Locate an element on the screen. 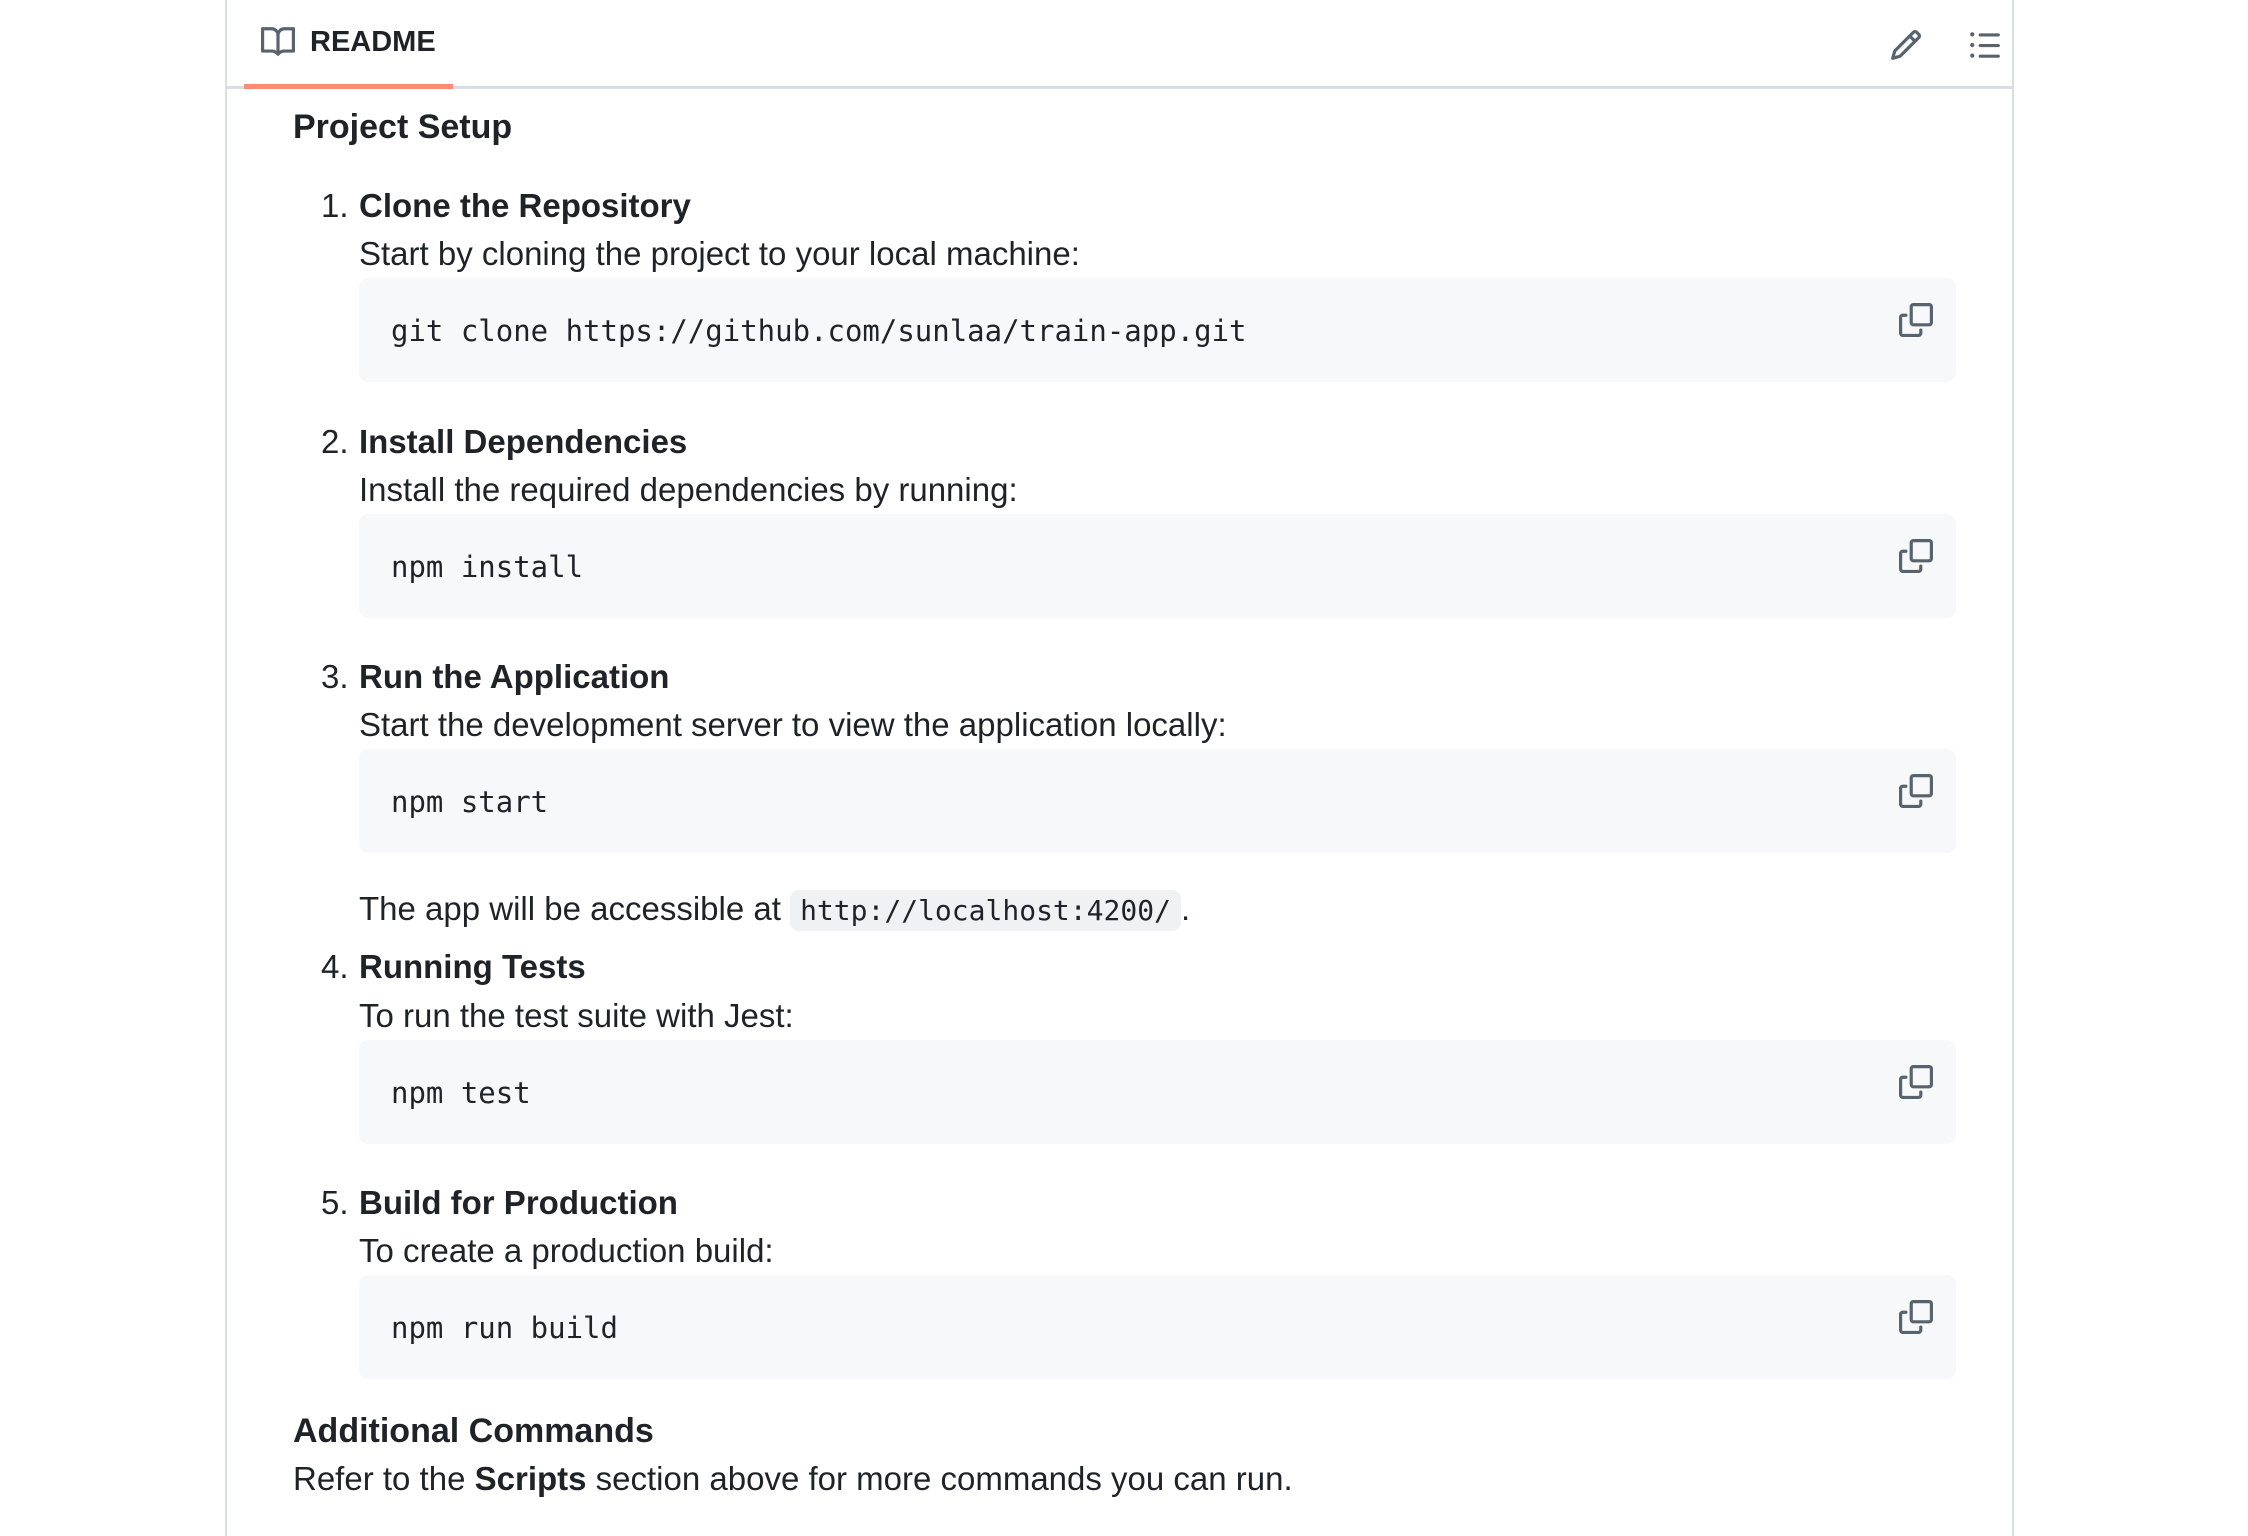 The image size is (2248, 1536). scripts-emphasis: Scripts is located at coordinates (530, 1478).